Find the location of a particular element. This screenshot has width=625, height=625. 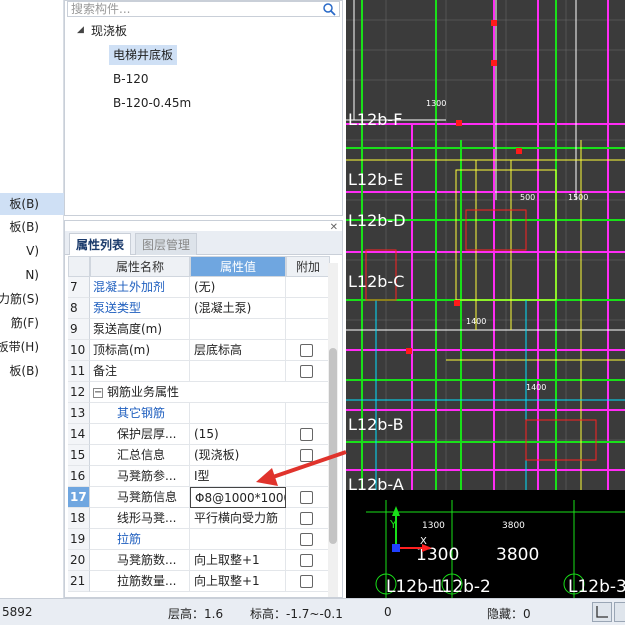

collapse-arrow-icon: ◢ is located at coordinates (80, 30).